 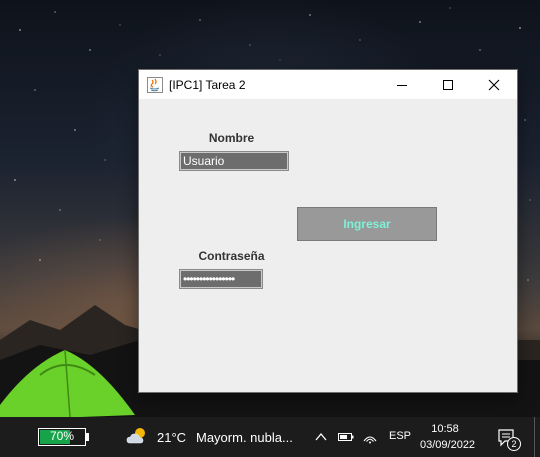 What do you see at coordinates (448, 437) in the screenshot?
I see `clock: 10:58 03/09/2022` at bounding box center [448, 437].